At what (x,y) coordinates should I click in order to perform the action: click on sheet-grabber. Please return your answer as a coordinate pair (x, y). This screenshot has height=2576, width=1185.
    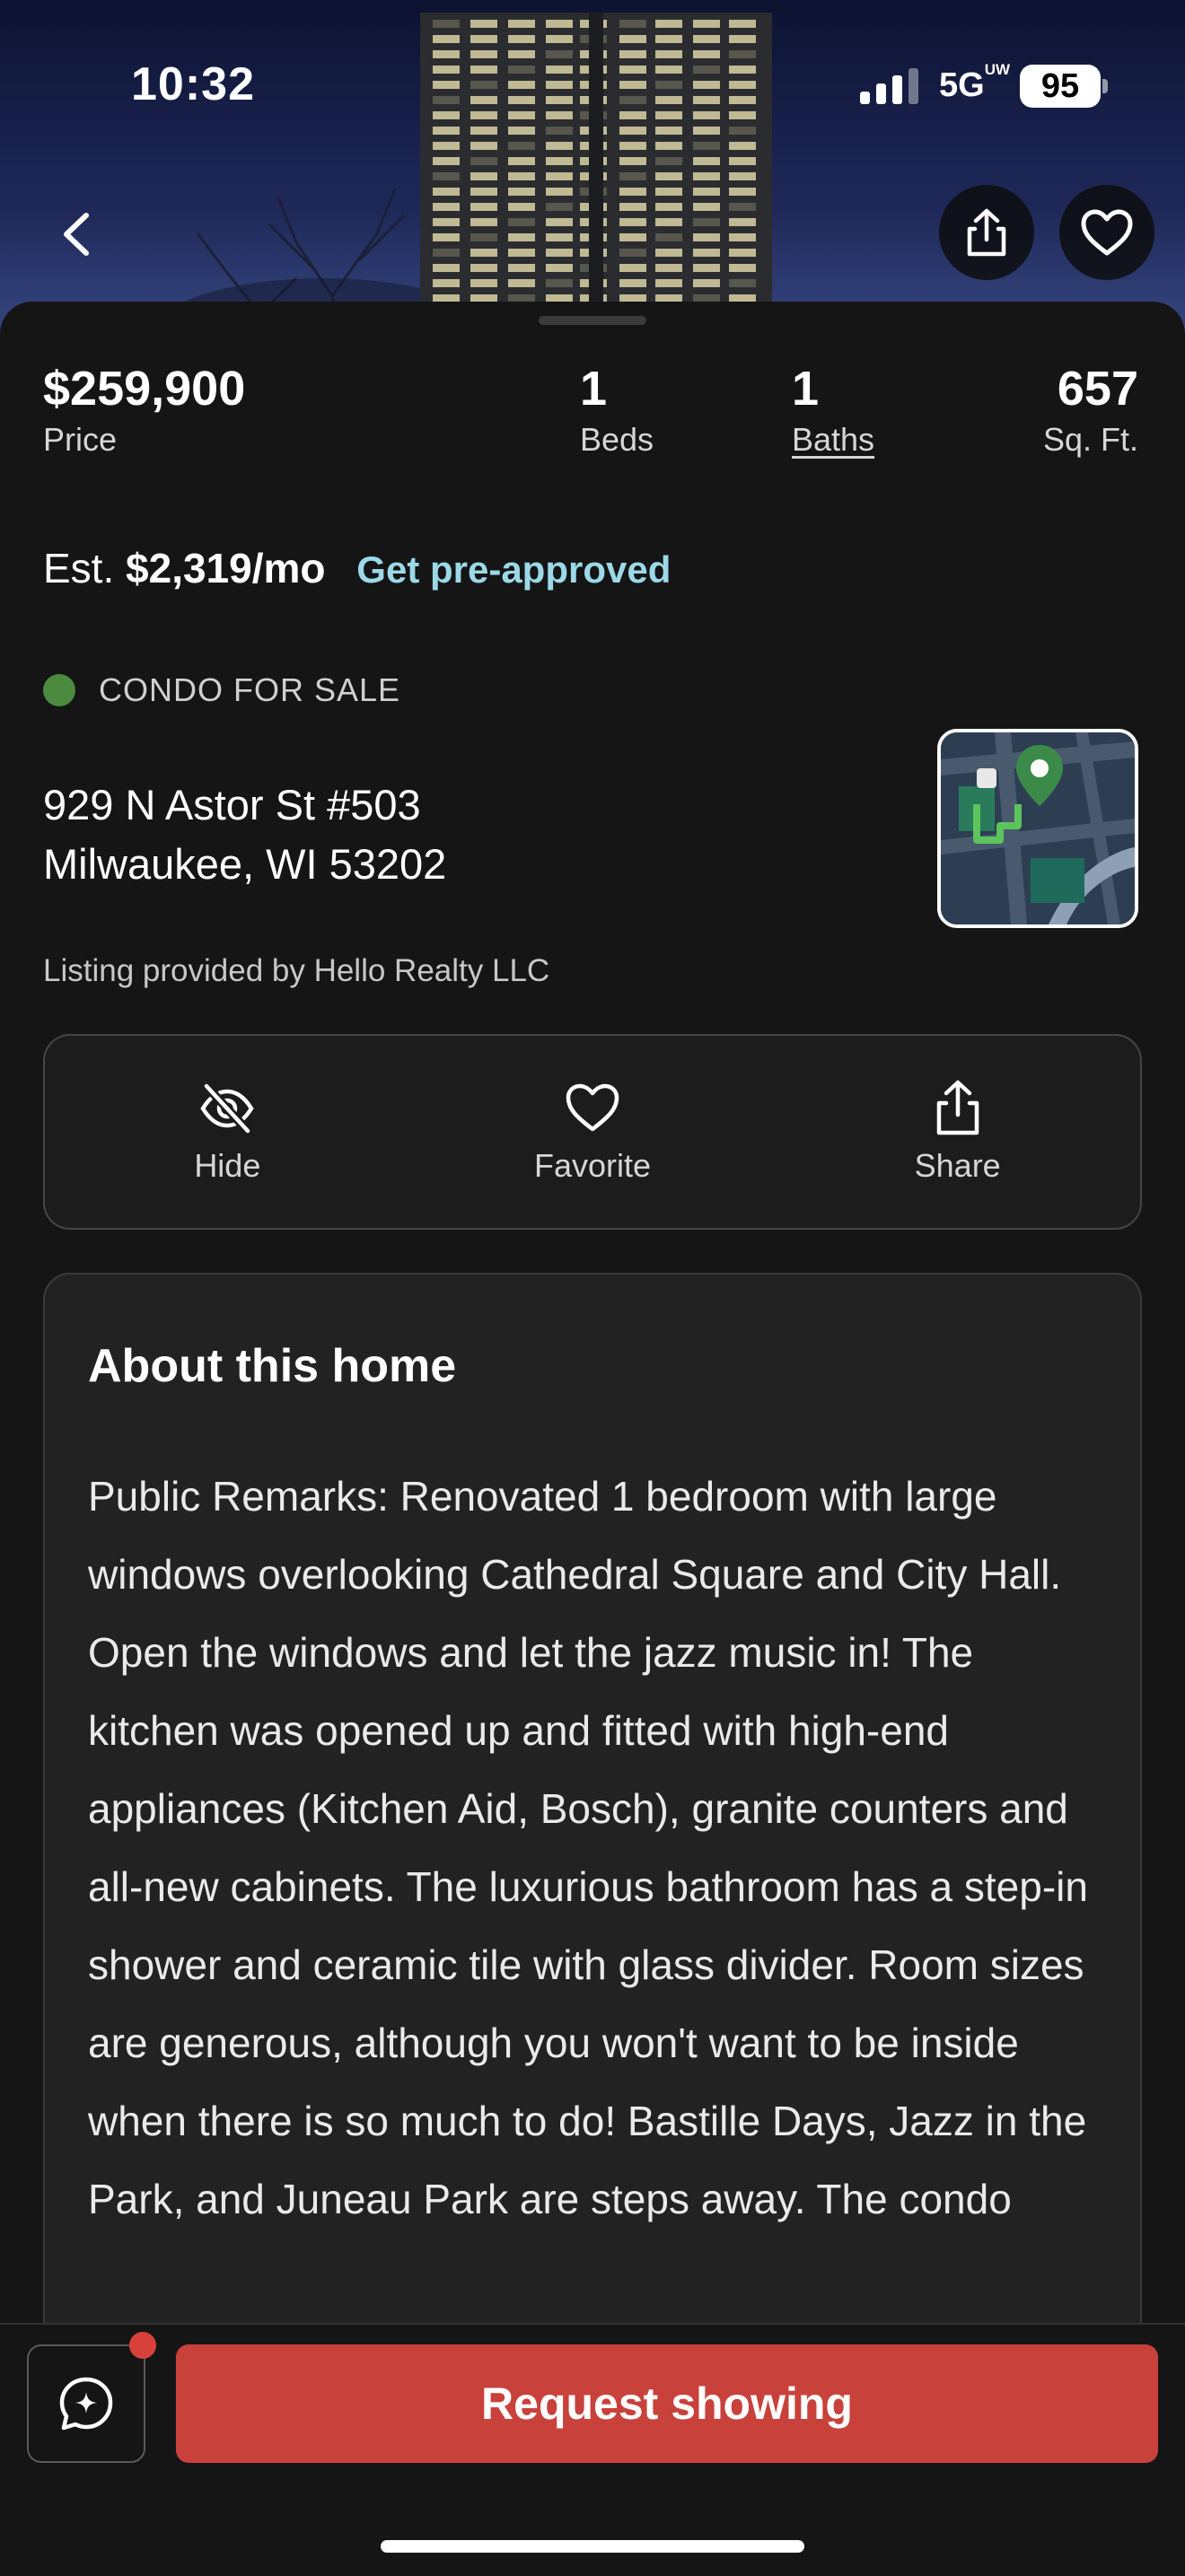
    Looking at the image, I should click on (592, 320).